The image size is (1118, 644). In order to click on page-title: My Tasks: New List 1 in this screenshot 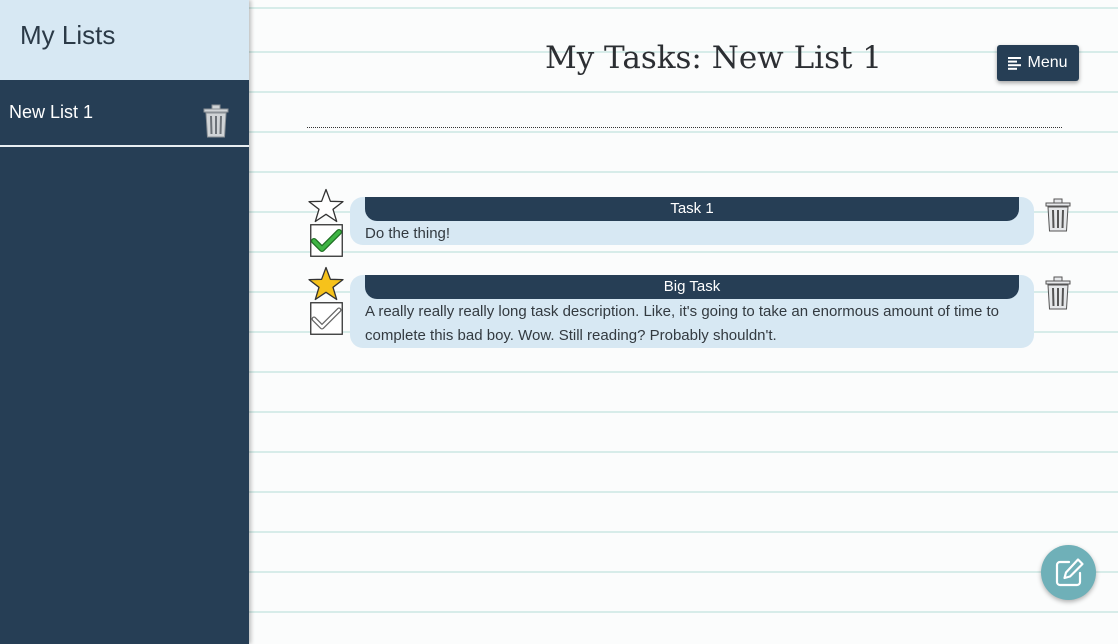, I will do `click(713, 58)`.